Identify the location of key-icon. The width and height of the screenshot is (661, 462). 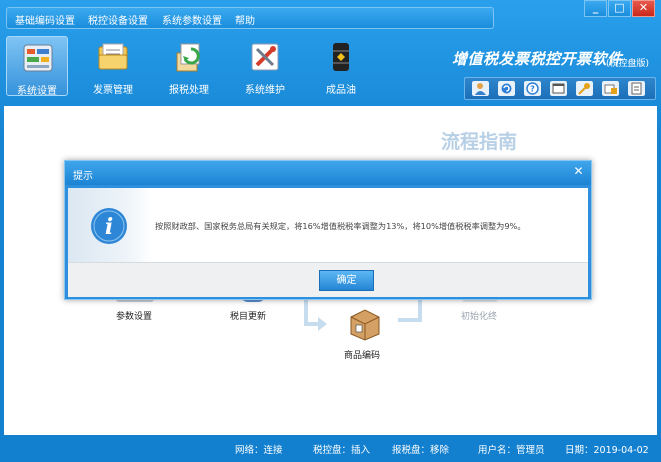
(584, 88).